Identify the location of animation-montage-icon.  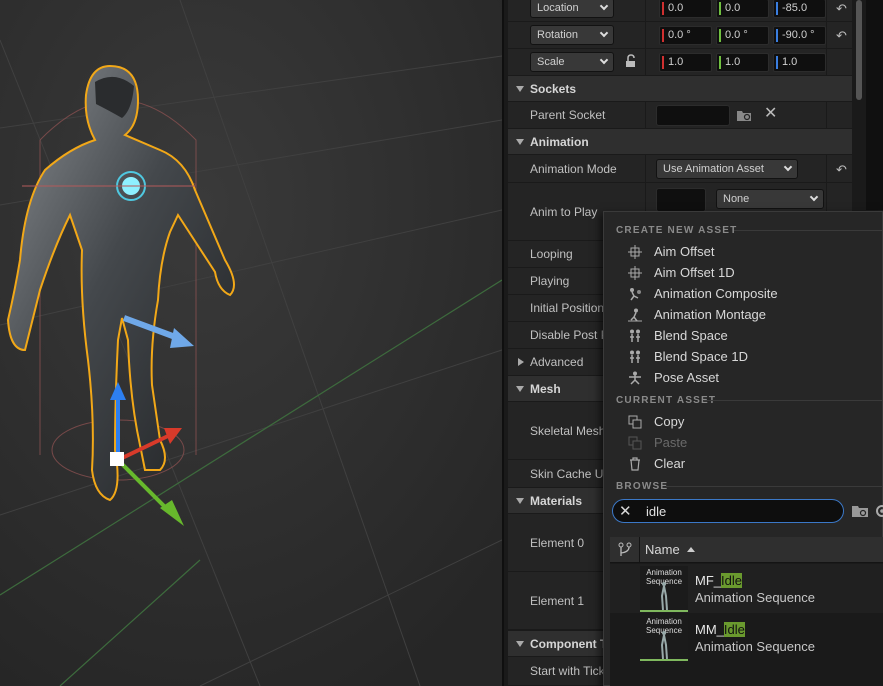
(635, 315).